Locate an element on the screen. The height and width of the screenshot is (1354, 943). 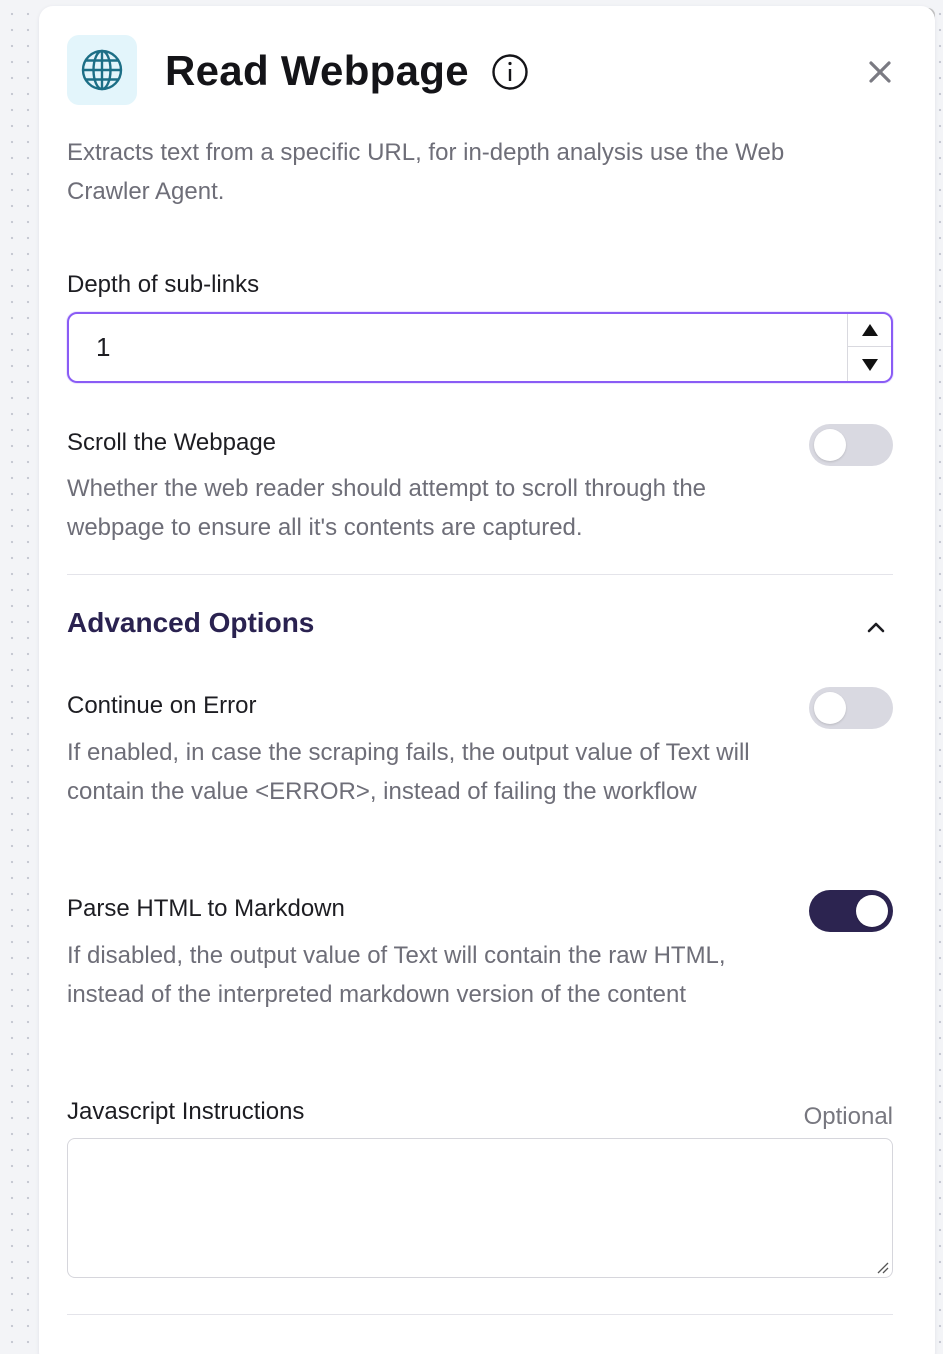
info-icon is located at coordinates (510, 72).